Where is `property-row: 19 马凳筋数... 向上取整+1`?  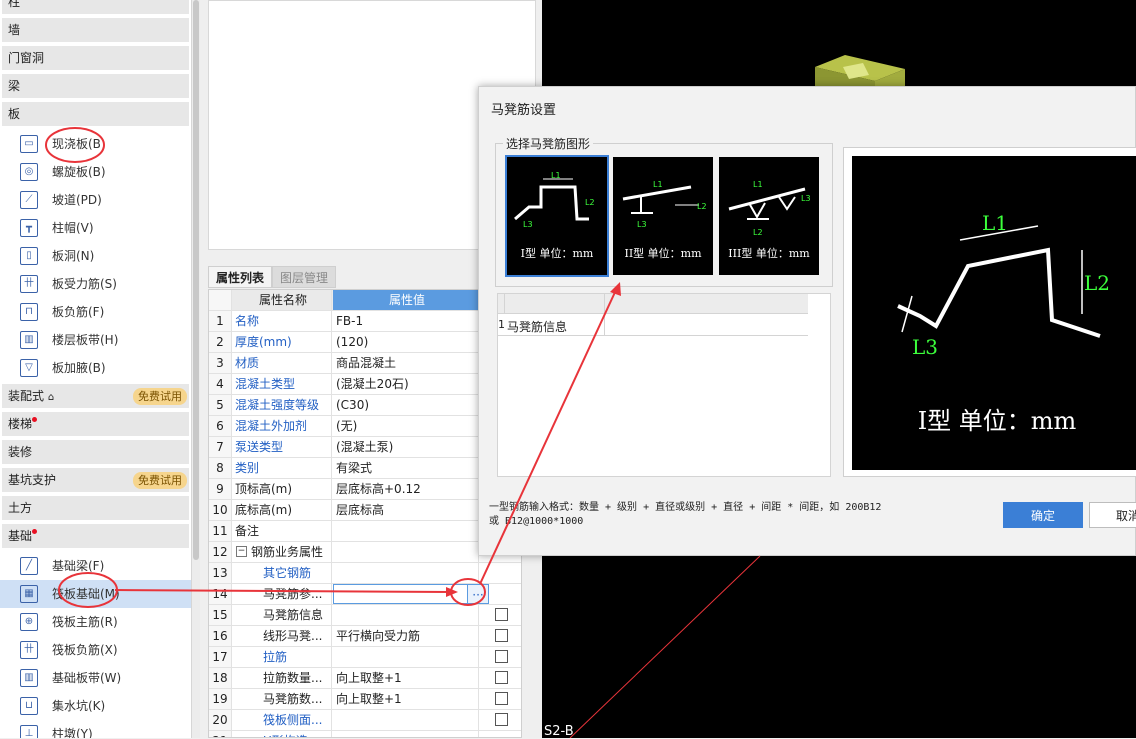 property-row: 19 马凳筋数... 向上取整+1 is located at coordinates (365, 699).